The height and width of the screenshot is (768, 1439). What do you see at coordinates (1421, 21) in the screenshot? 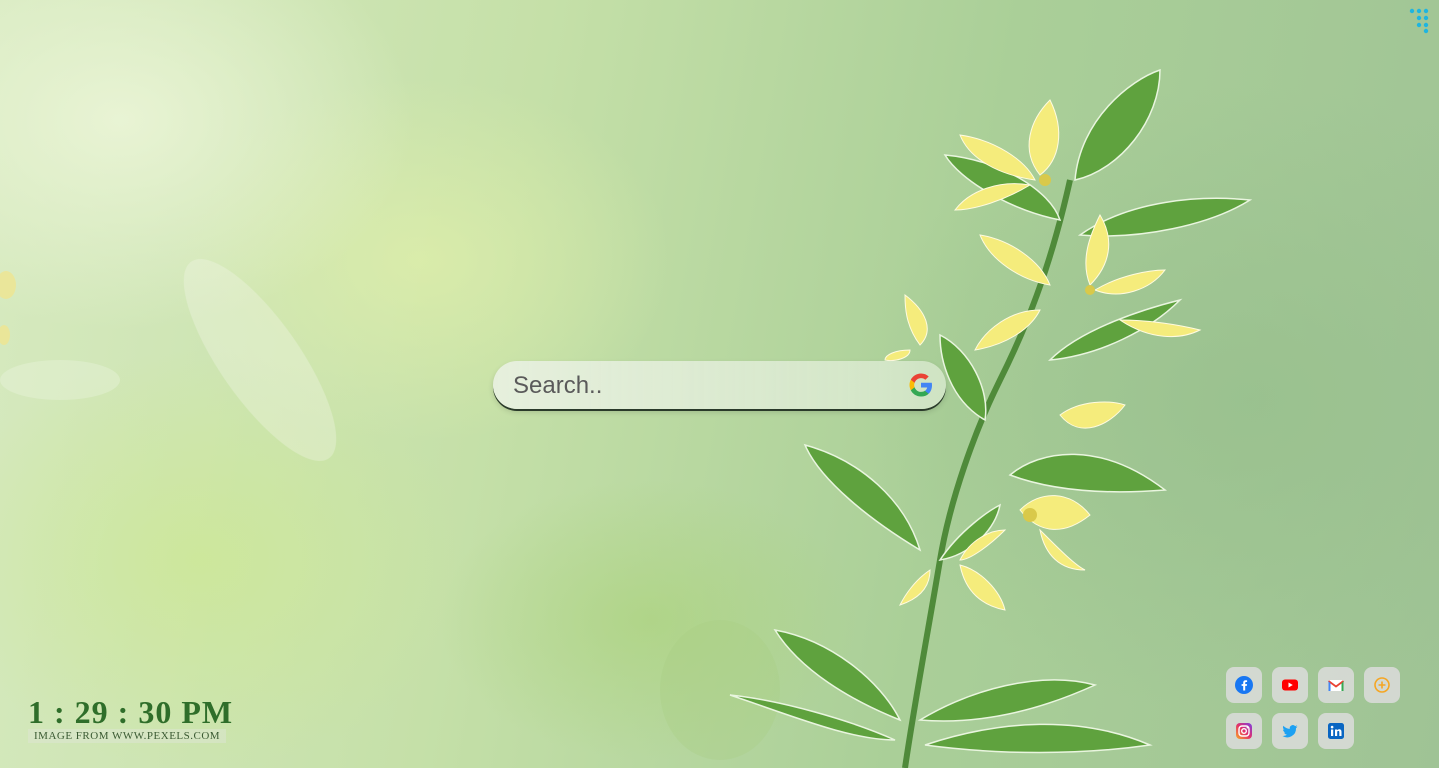
I see `dots-grid-icon` at bounding box center [1421, 21].